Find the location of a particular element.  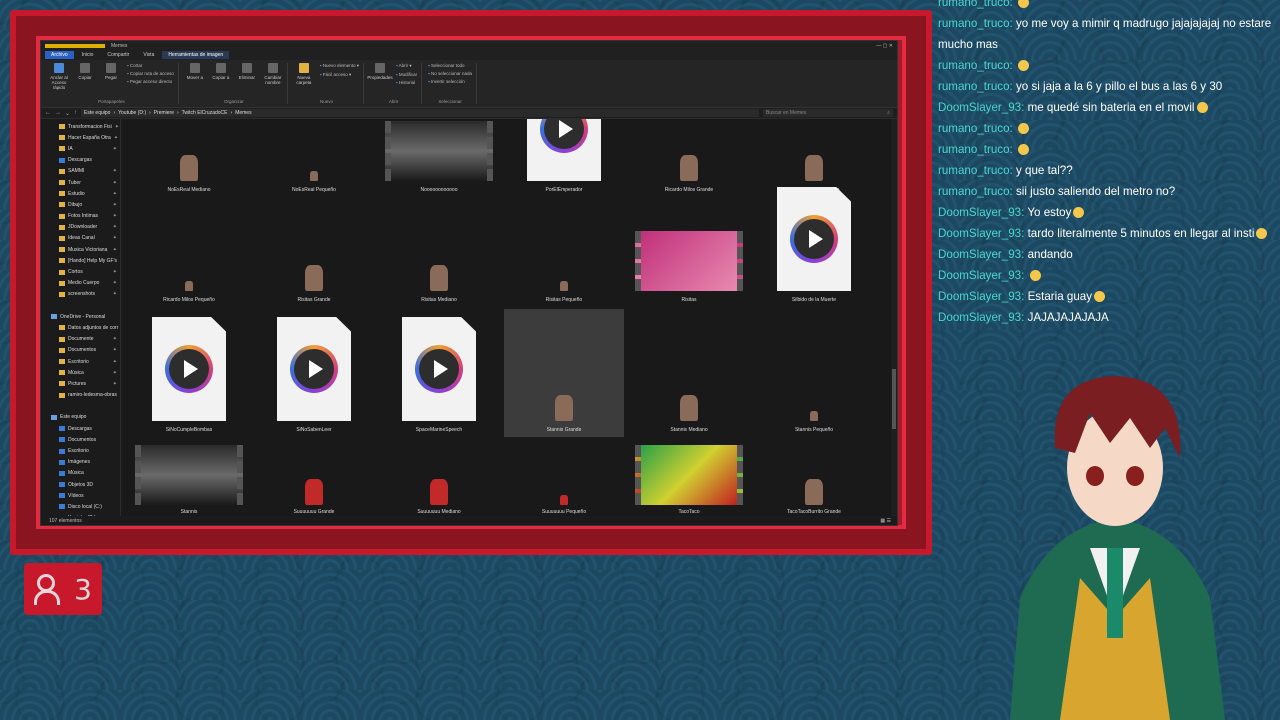

nav-item: Datos adjuntos de corr✦ is located at coordinates (80, 327).